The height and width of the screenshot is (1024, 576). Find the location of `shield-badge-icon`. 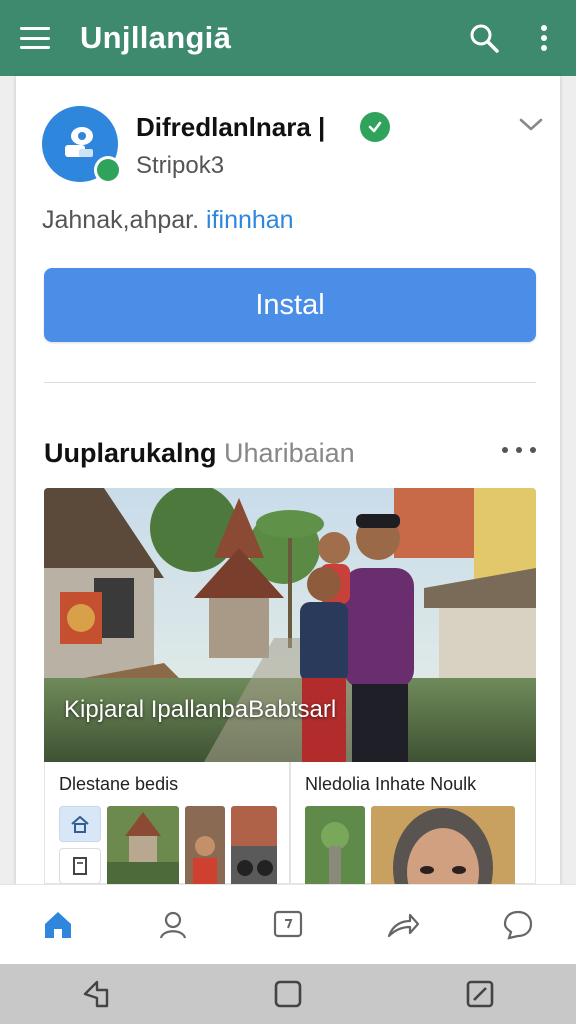

shield-badge-icon is located at coordinates (108, 170).